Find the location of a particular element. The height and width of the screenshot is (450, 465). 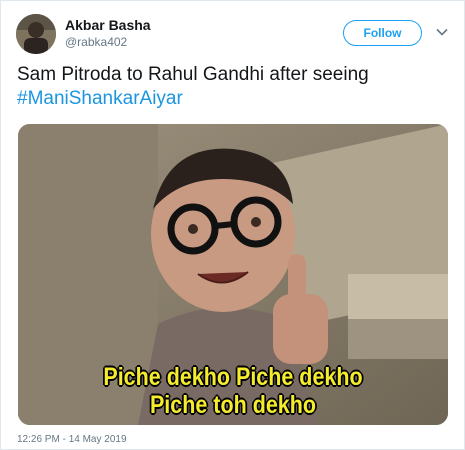

user-name: Akbar Basha is located at coordinates (108, 25).